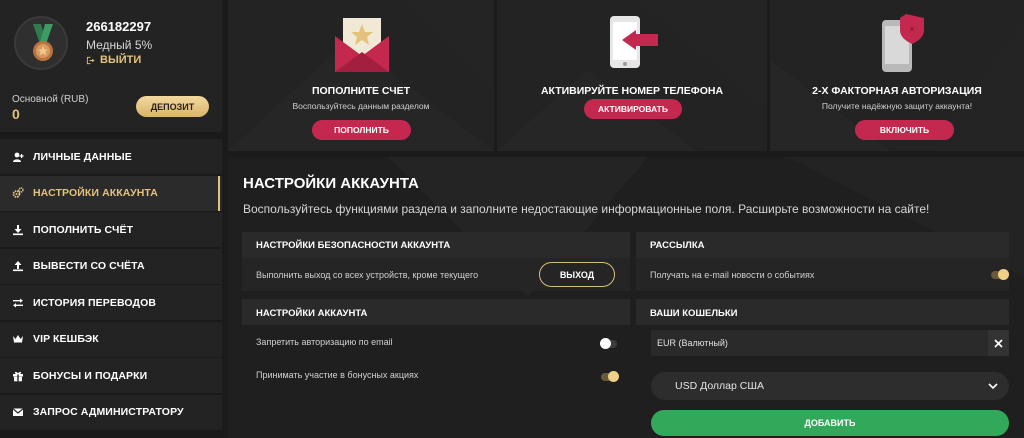 This screenshot has height=438, width=1024. What do you see at coordinates (632, 75) in the screenshot?
I see `phone-activation-card: АКТИВИРУЙТЕ НОМЕР ТЕЛЕФОНА АКТИВИРОВАТЬ` at bounding box center [632, 75].